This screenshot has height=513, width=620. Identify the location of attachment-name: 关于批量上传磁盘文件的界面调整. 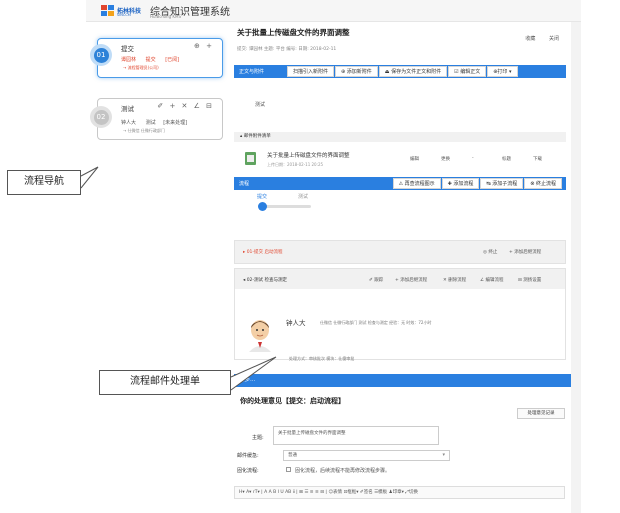
(308, 155).